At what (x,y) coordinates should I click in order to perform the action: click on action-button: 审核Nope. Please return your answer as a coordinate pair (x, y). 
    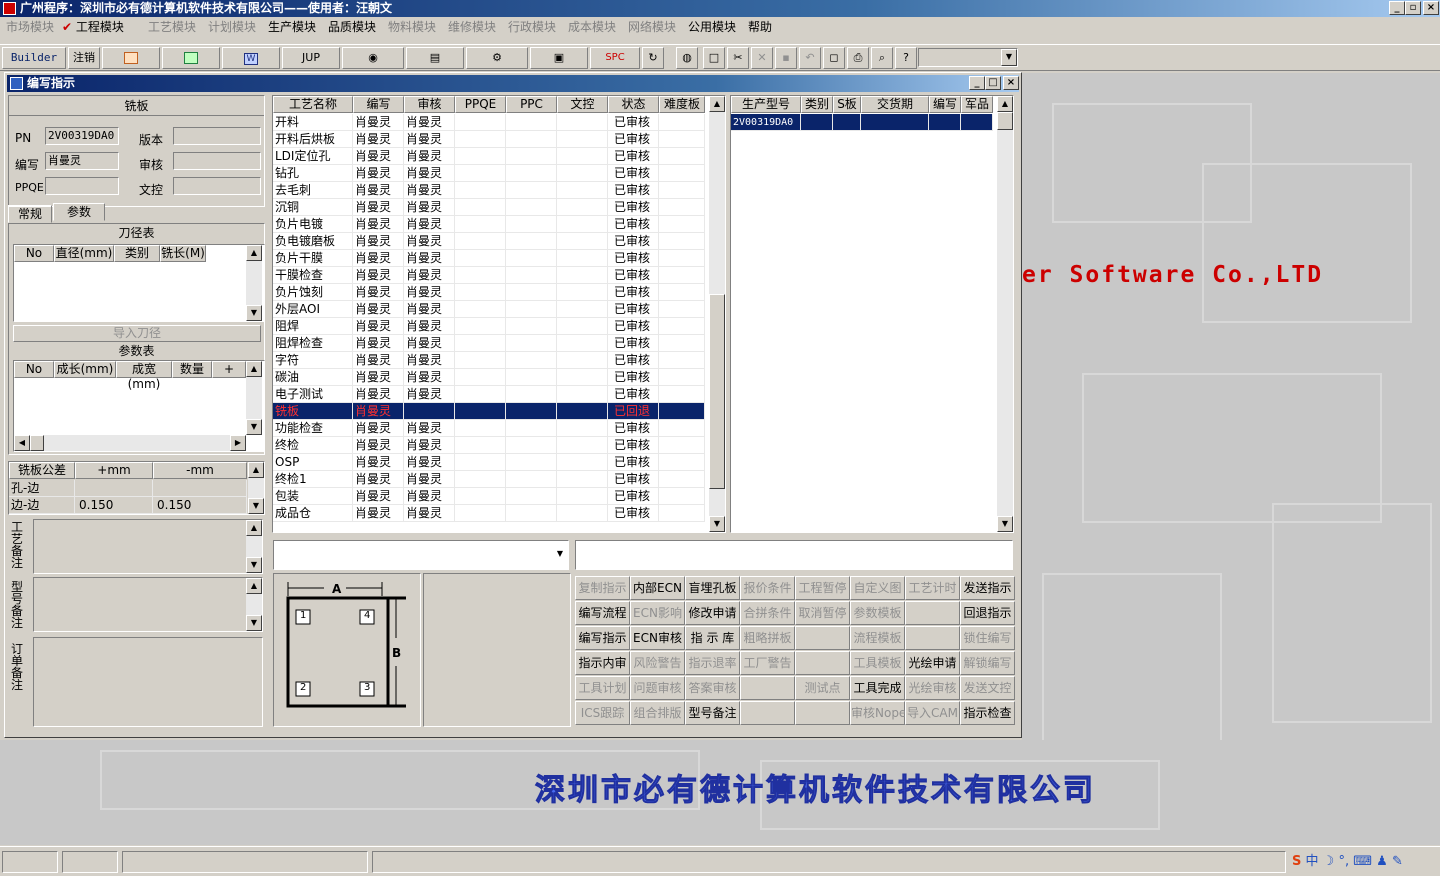
    Looking at the image, I should click on (878, 713).